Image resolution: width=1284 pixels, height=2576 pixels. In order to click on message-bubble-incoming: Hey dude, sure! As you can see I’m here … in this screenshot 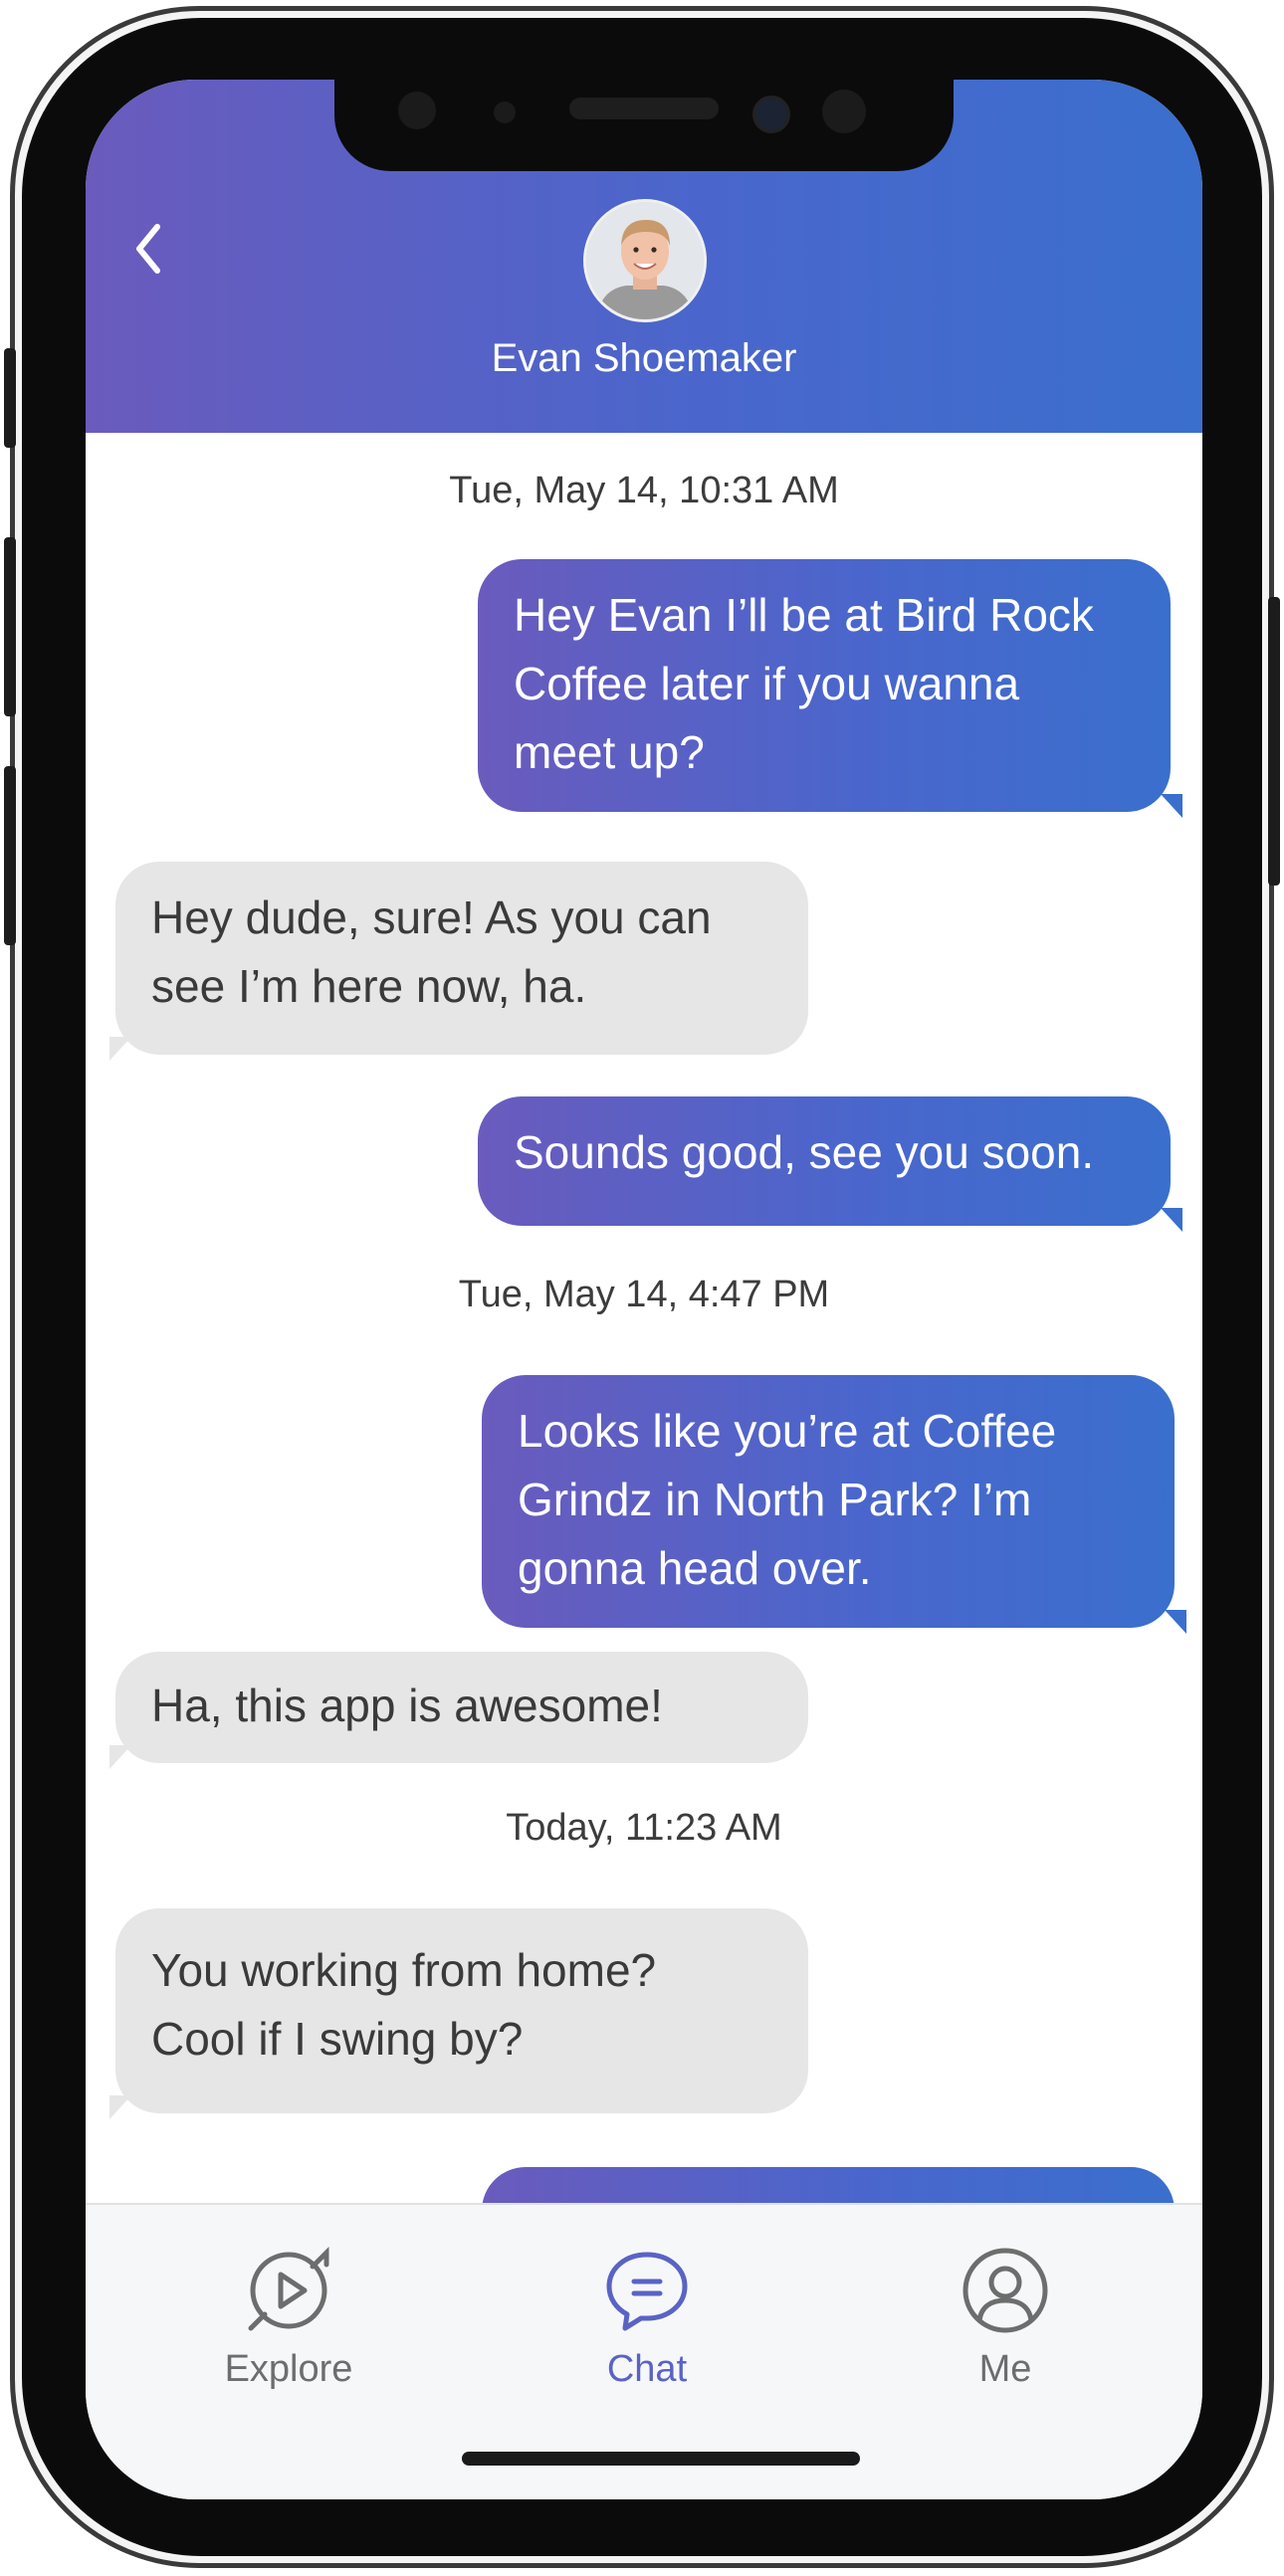, I will do `click(461, 958)`.